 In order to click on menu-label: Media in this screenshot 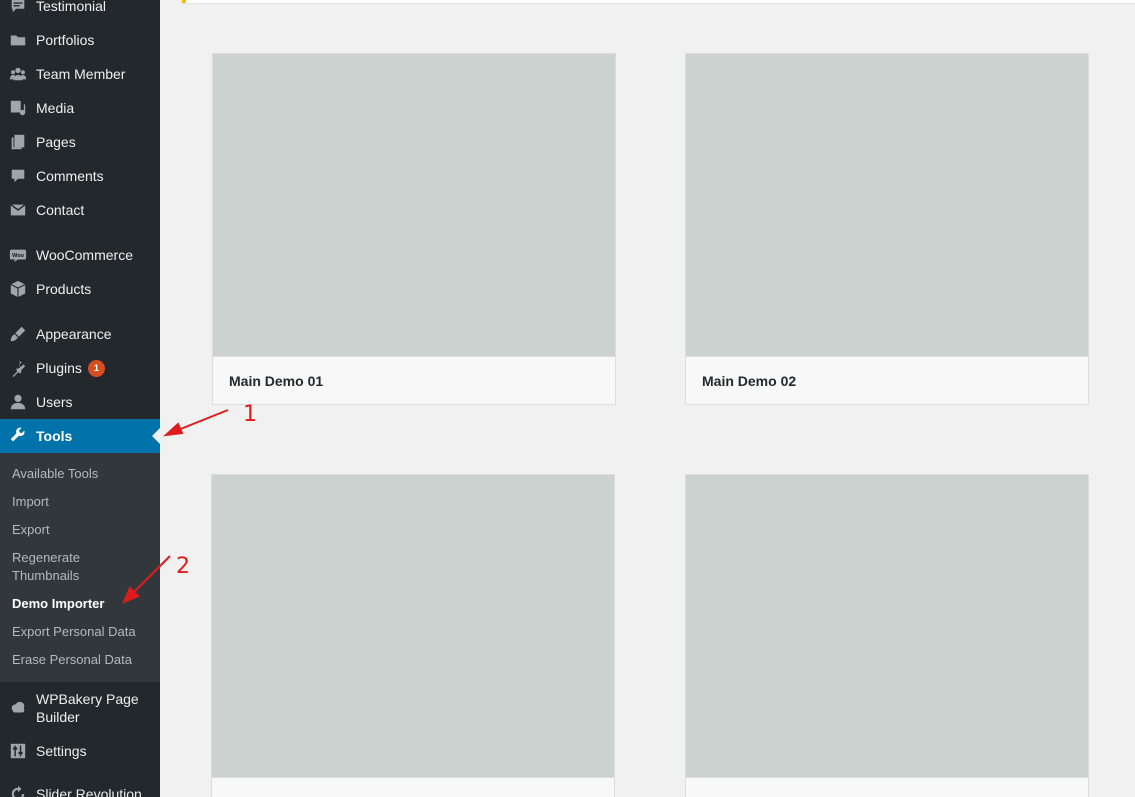, I will do `click(55, 108)`.